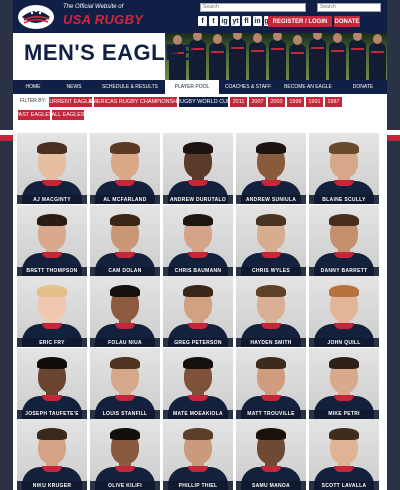 This screenshot has height=490, width=400. Describe the element at coordinates (238, 102) in the screenshot. I see `filter-2011: 2011` at that location.